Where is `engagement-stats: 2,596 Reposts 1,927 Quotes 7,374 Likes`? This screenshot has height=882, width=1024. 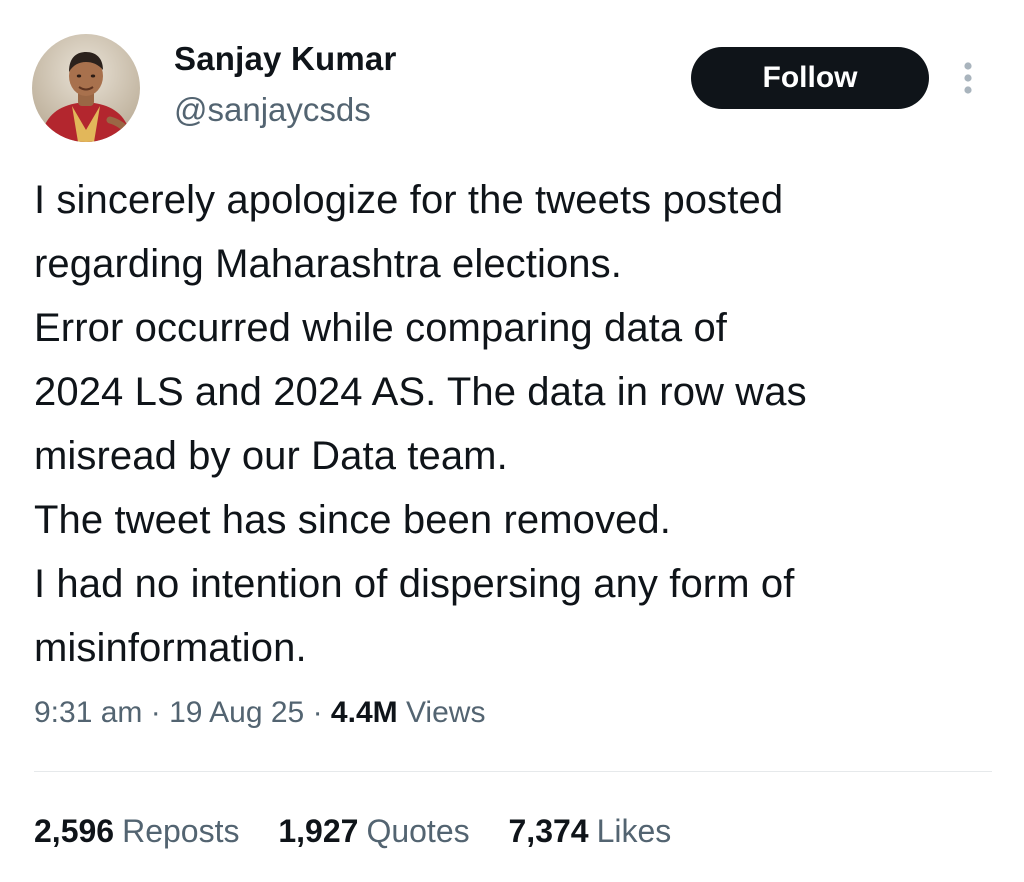 engagement-stats: 2,596 Reposts 1,927 Quotes 7,374 Likes is located at coordinates (367, 831).